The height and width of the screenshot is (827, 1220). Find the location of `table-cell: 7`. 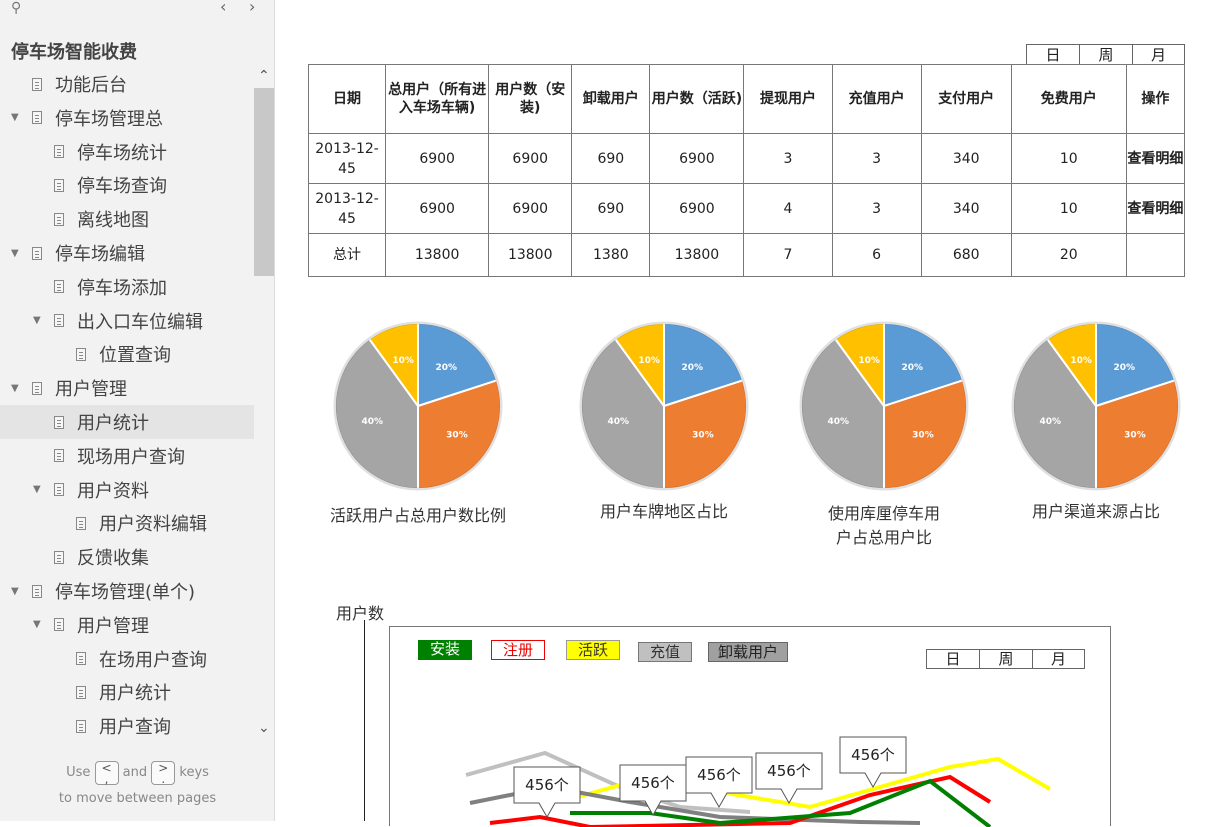

table-cell: 7 is located at coordinates (788, 255).